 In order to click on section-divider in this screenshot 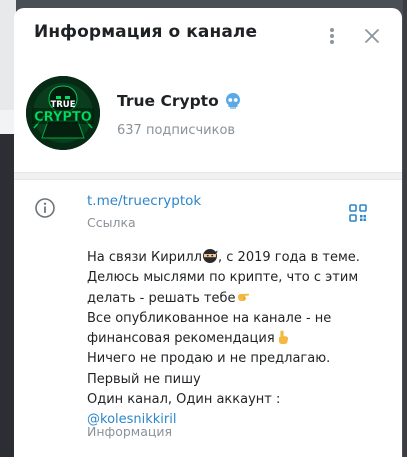, I will do `click(208, 176)`.